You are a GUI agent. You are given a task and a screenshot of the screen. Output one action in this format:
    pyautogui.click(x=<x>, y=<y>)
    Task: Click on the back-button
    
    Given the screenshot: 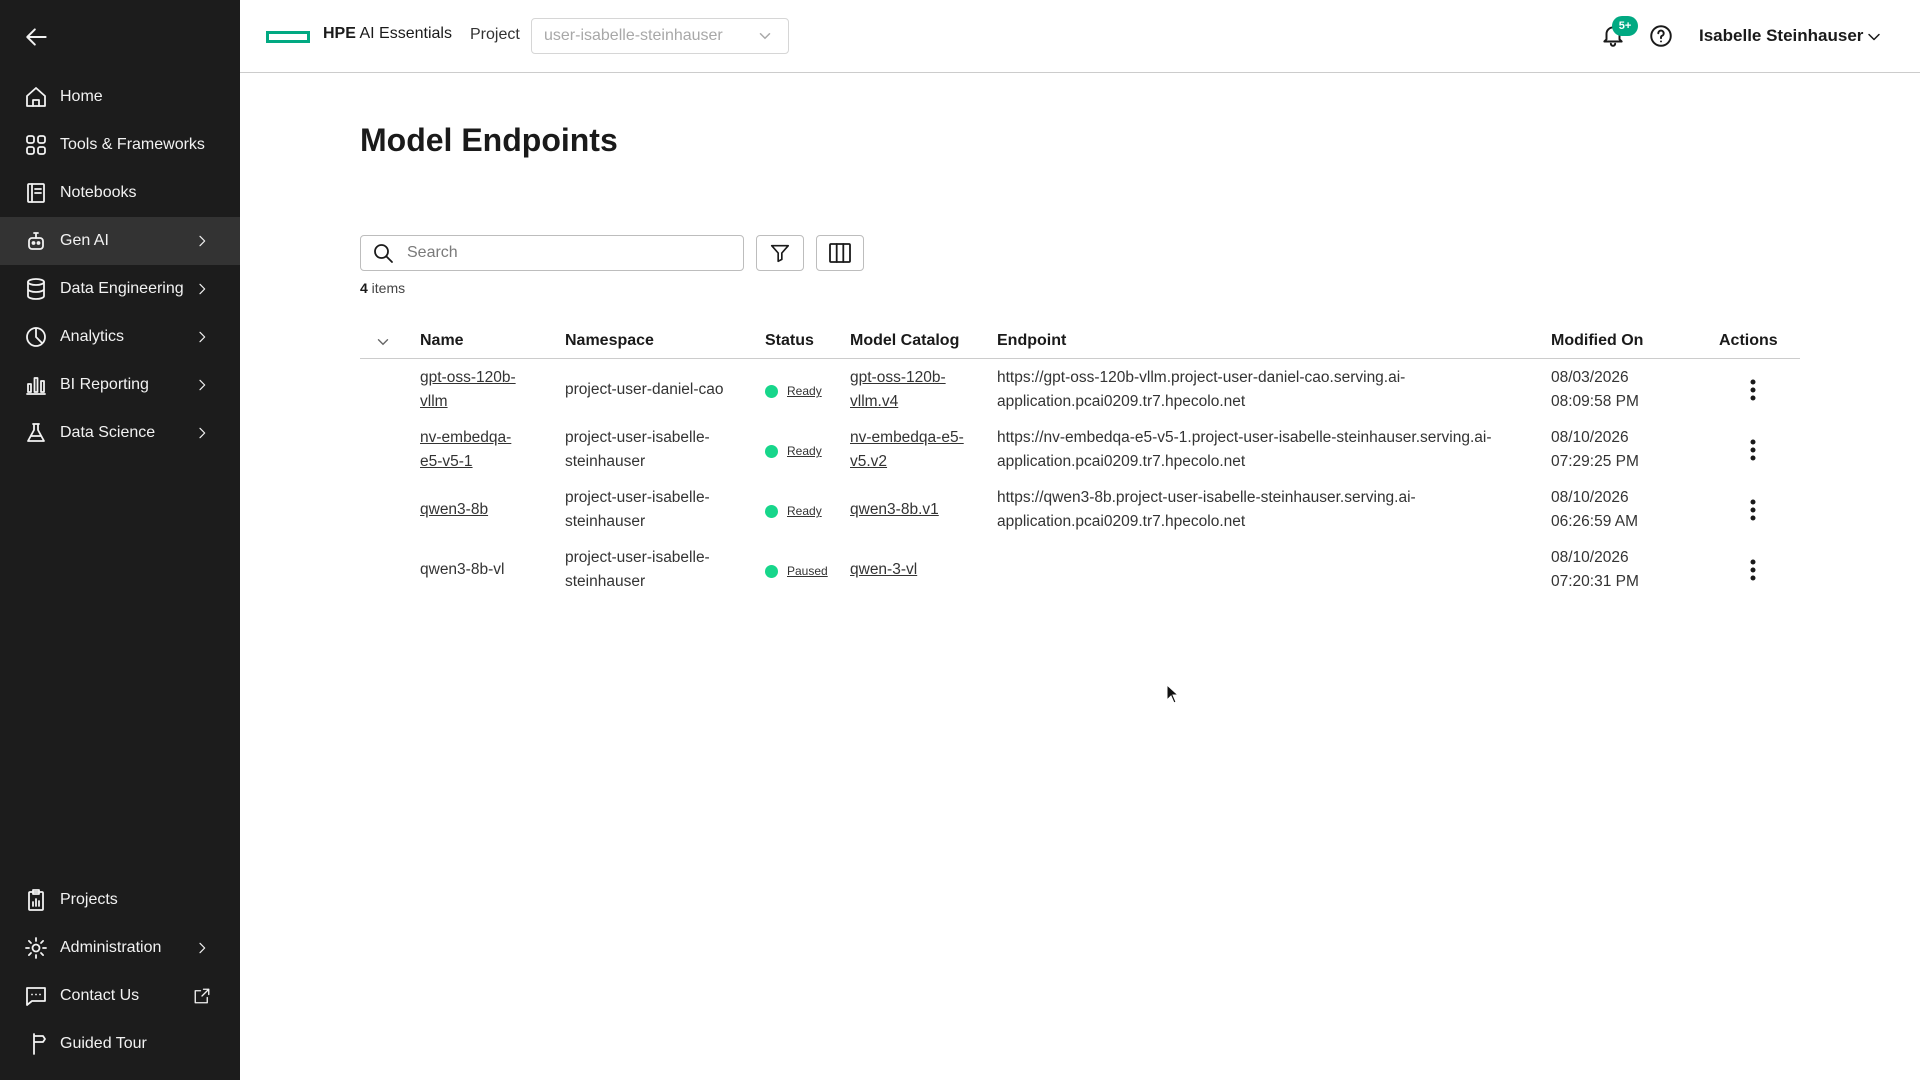 What is the action you would take?
    pyautogui.click(x=37, y=37)
    